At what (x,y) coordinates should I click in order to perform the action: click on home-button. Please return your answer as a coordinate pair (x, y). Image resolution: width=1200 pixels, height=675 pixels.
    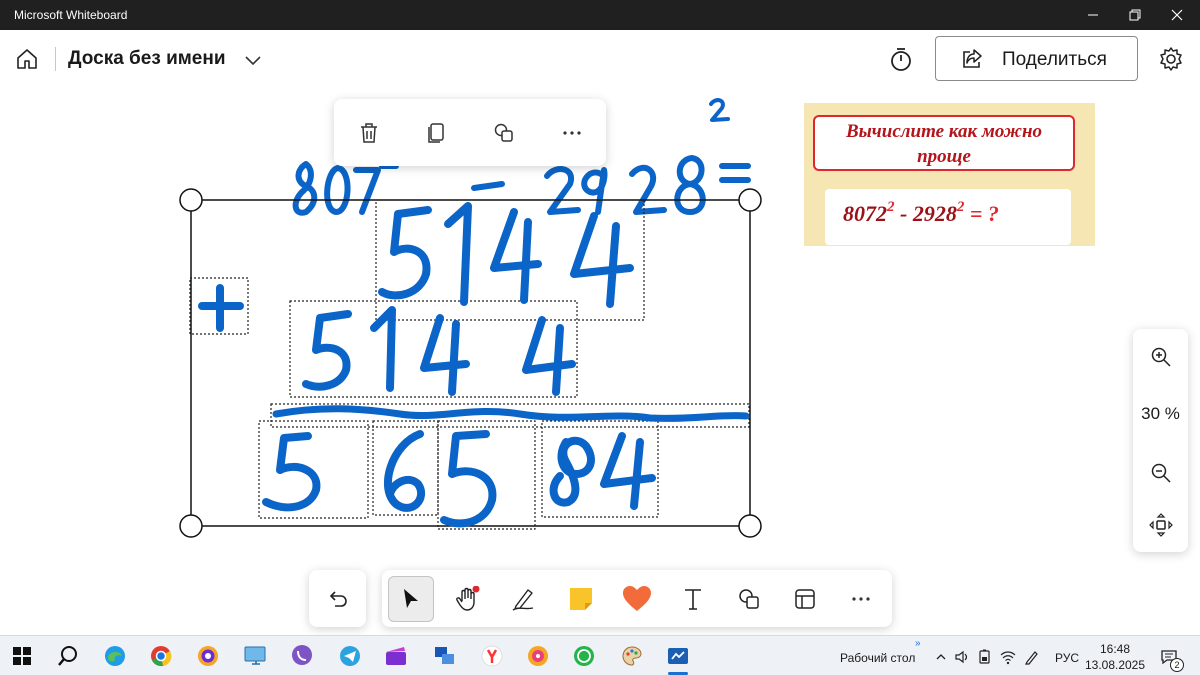
    Looking at the image, I should click on (27, 59).